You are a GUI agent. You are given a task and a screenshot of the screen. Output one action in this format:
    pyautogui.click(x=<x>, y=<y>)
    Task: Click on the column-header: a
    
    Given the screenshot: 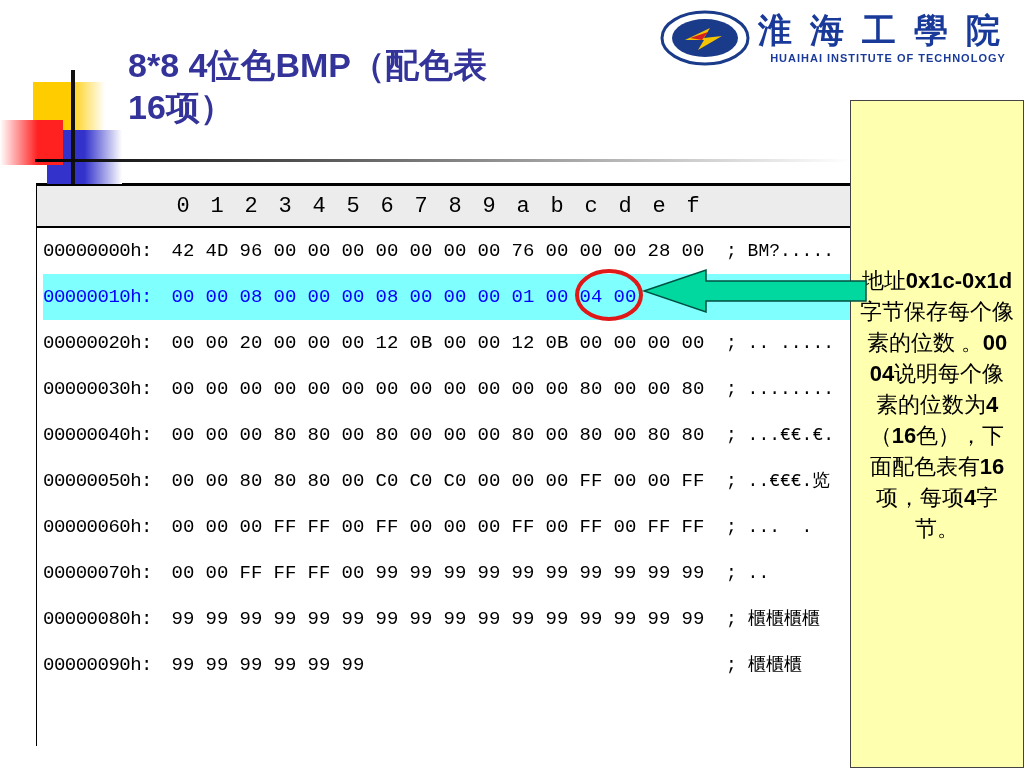 What is the action you would take?
    pyautogui.click(x=523, y=207)
    